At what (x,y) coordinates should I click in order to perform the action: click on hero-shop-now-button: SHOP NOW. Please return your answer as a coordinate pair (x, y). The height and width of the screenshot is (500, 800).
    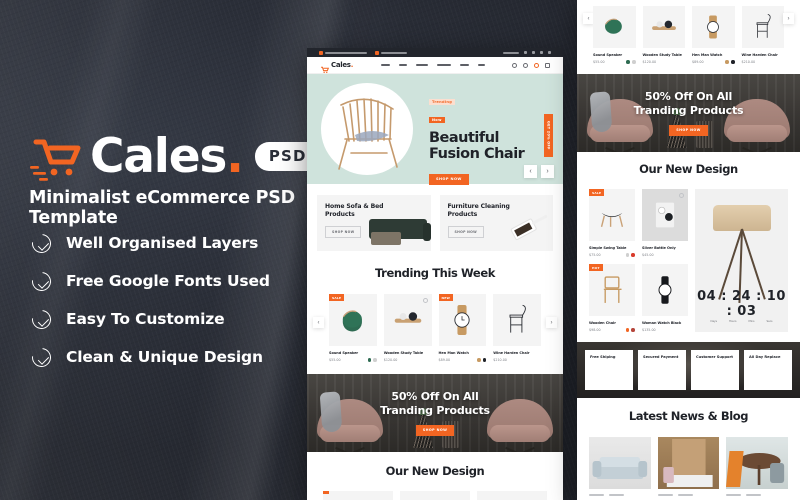
    Looking at the image, I should click on (449, 179).